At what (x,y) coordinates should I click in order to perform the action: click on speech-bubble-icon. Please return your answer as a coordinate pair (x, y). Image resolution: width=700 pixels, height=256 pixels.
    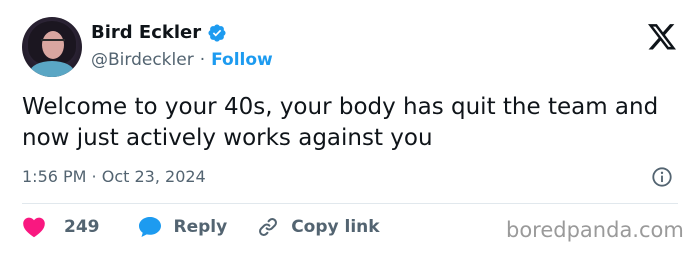
    Looking at the image, I should click on (150, 227).